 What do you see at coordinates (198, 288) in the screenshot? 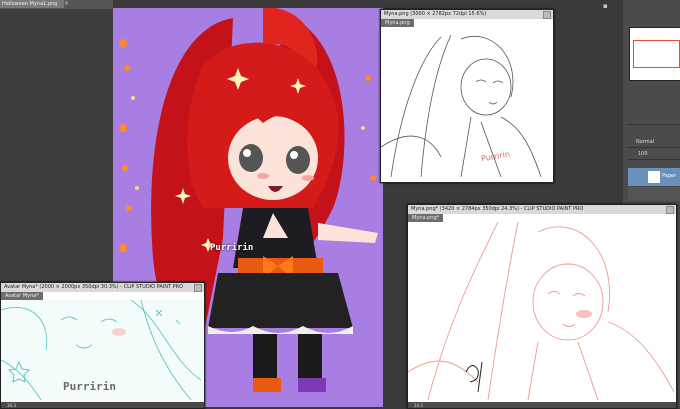
I see `teal-close-button` at bounding box center [198, 288].